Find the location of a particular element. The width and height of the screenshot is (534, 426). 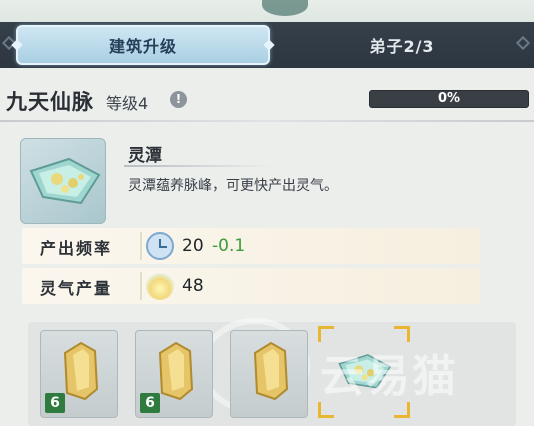

tab-bar: 建筑升级 弟子2/3 is located at coordinates (267, 45).